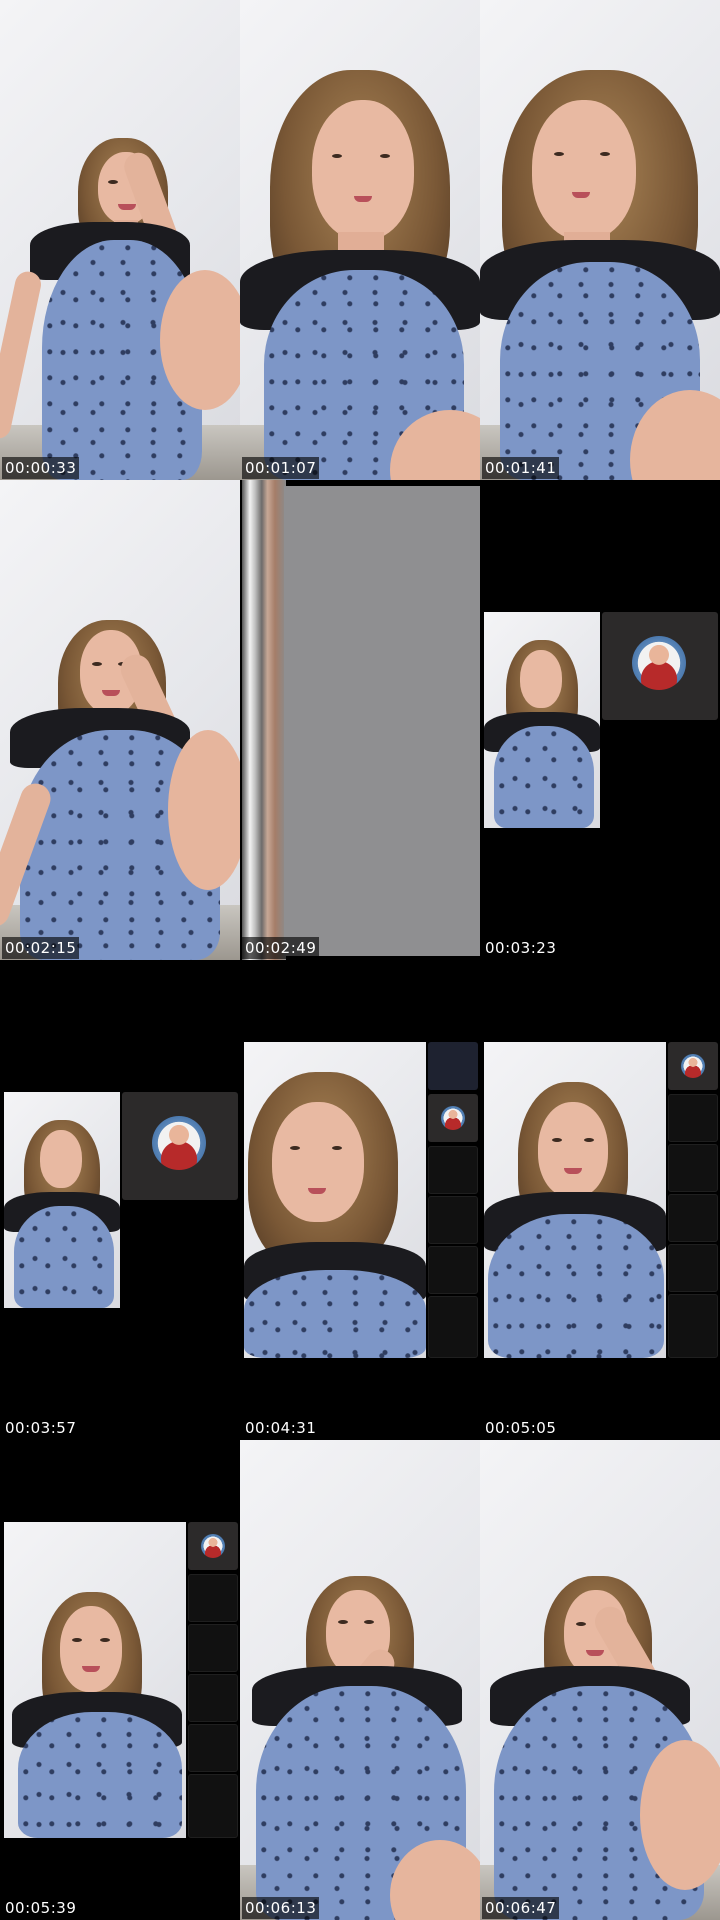  I want to click on timestamp: 00:05:39, so click(41, 1908).